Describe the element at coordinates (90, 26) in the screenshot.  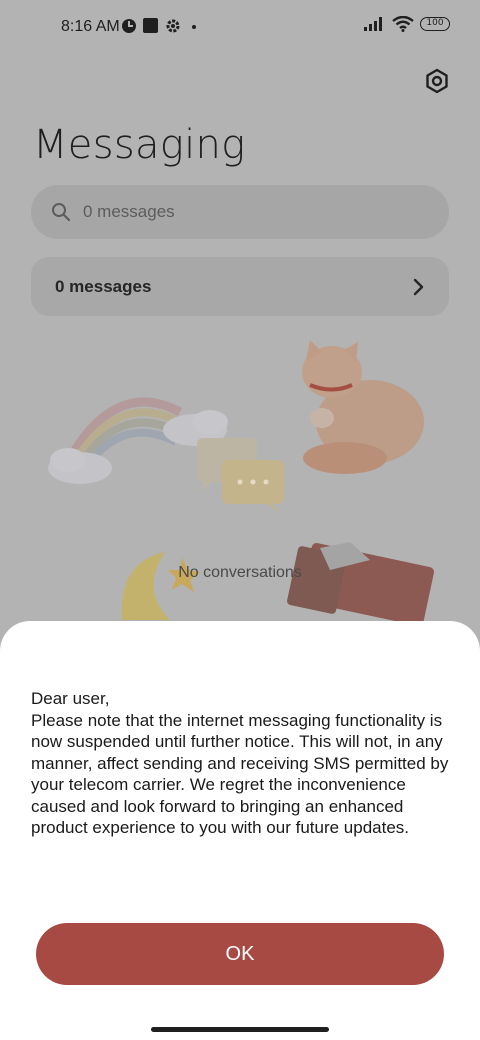
I see `status-time: 8:16 AM` at that location.